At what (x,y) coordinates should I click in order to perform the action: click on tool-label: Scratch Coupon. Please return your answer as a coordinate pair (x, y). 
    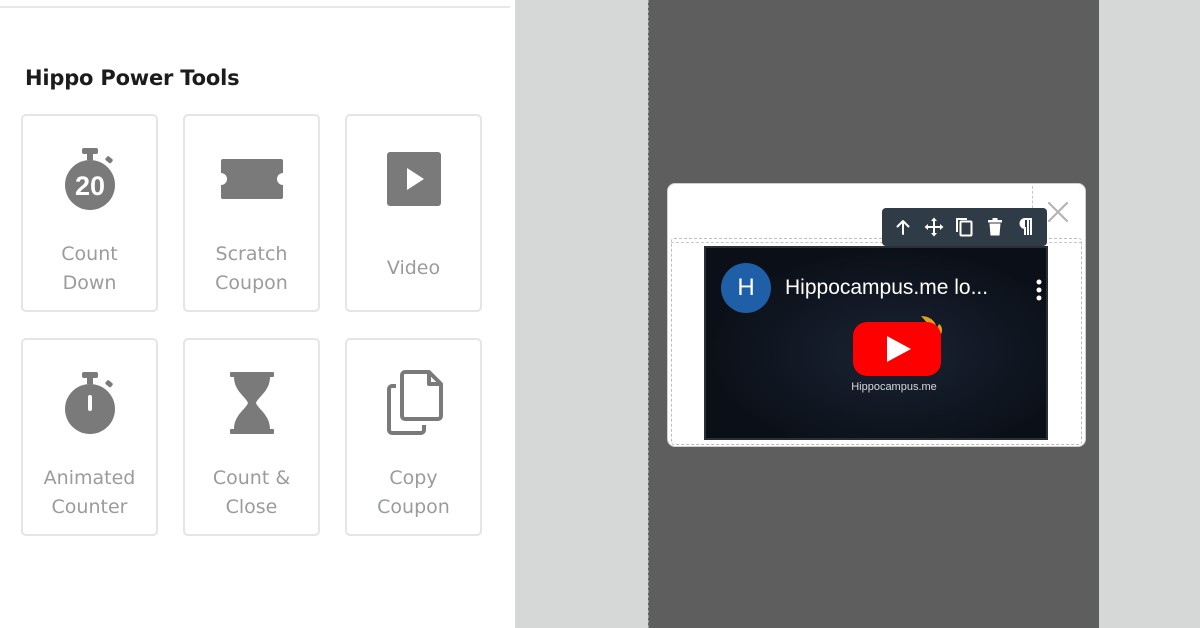
    Looking at the image, I should click on (251, 268).